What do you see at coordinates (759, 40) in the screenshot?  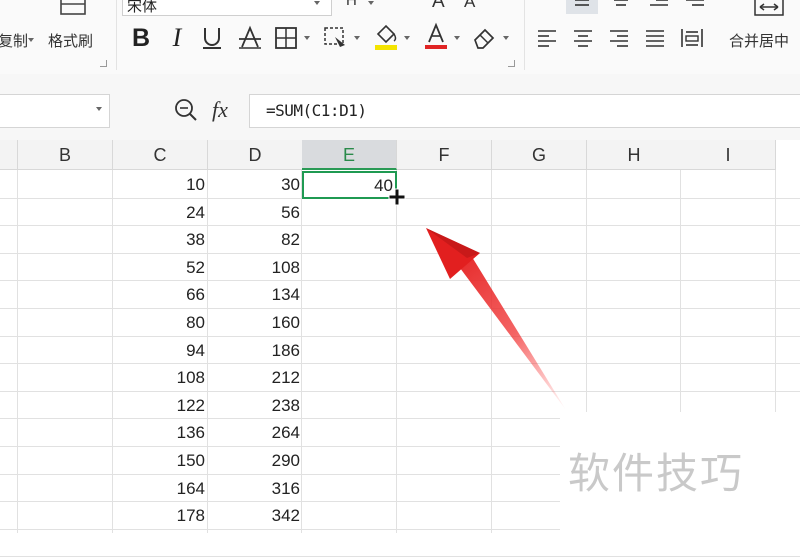 I see `merge-center-button: 合并居中` at bounding box center [759, 40].